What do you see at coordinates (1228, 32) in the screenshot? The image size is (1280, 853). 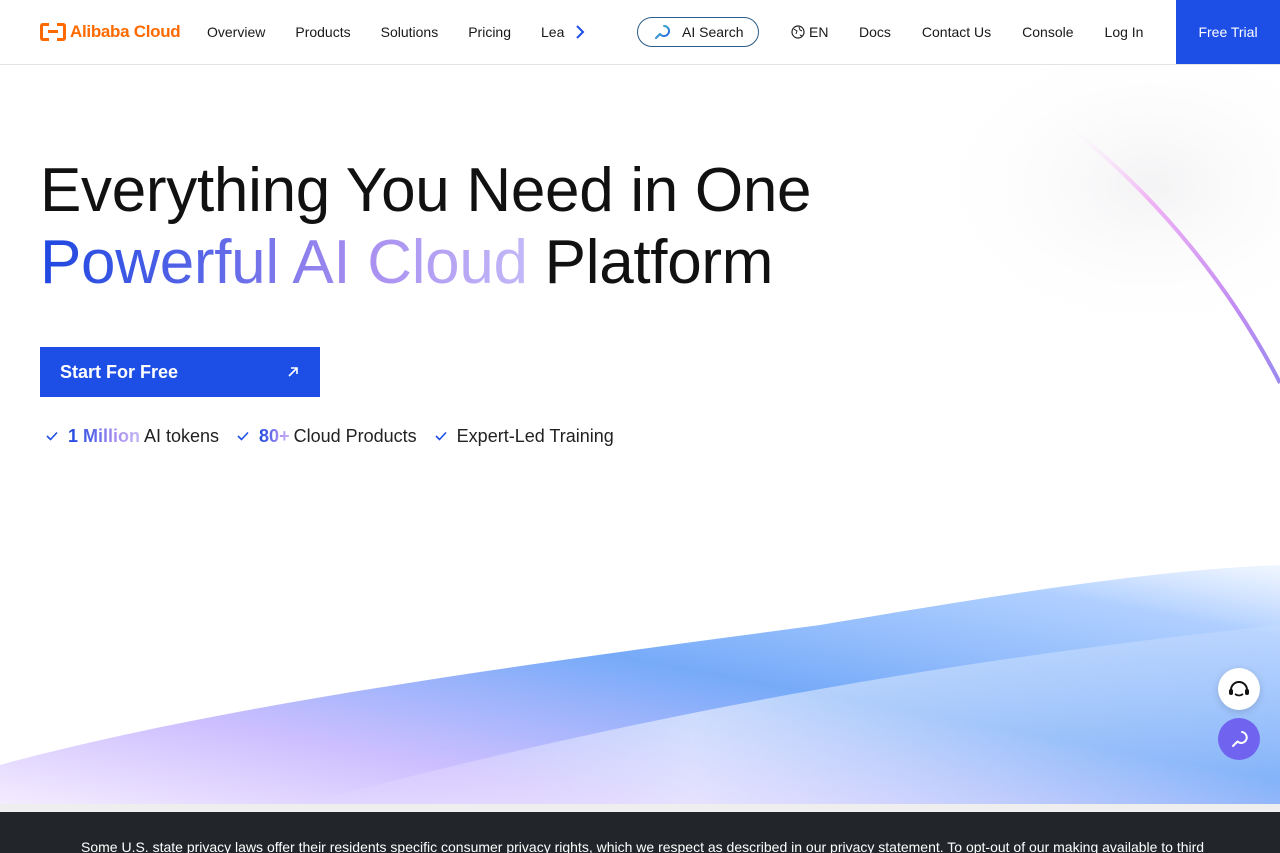 I see `free-trial-button: Free Trial` at bounding box center [1228, 32].